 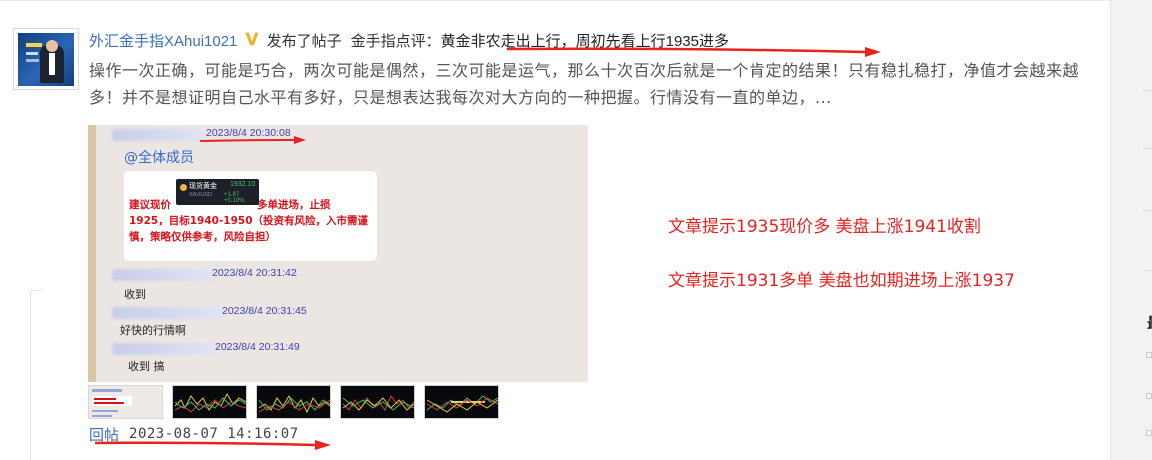 What do you see at coordinates (163, 40) in the screenshot?
I see `username-link: 外汇金手指XAhui1021` at bounding box center [163, 40].